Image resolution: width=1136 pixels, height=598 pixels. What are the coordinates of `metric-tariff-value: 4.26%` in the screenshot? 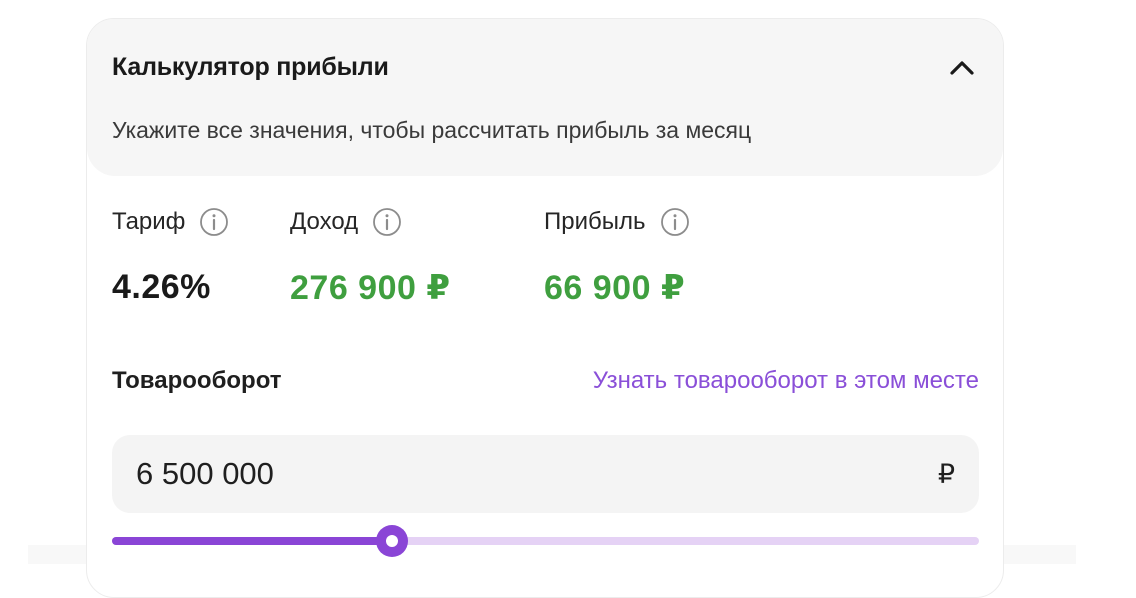 It's located at (161, 287).